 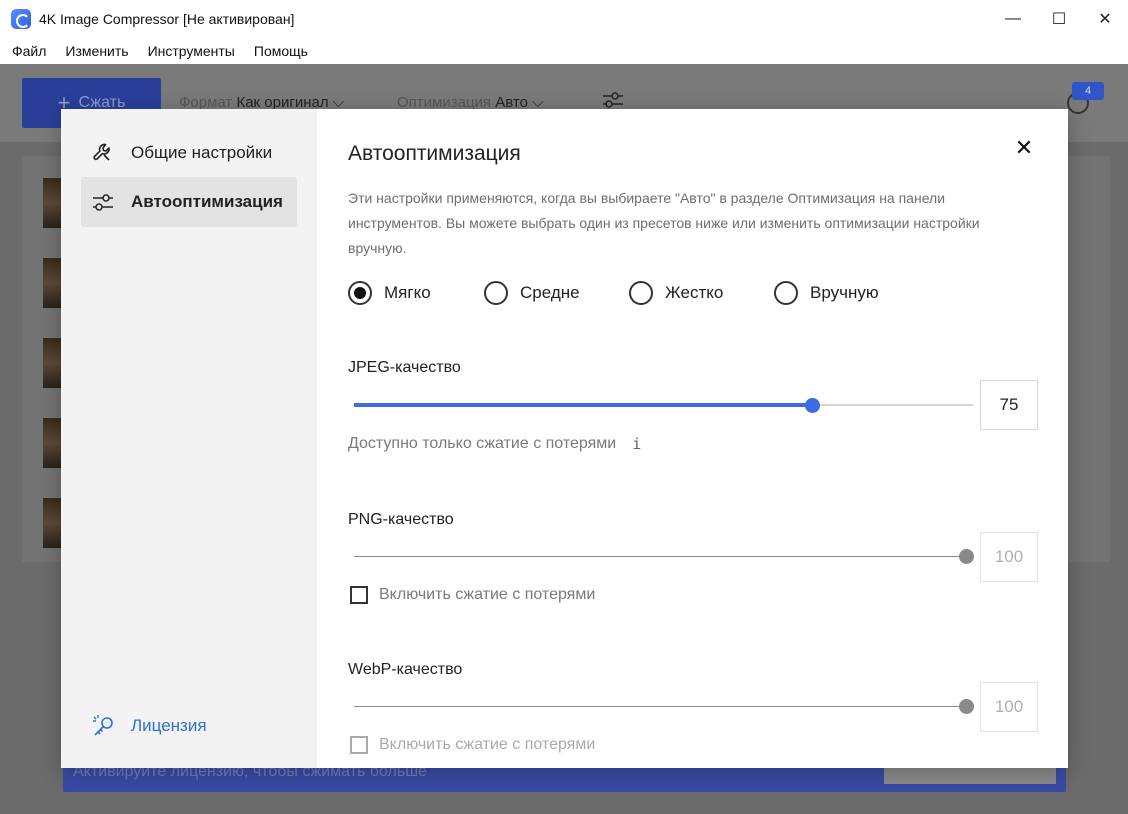 What do you see at coordinates (1009, 557) in the screenshot?
I see `png-quality-input: 100` at bounding box center [1009, 557].